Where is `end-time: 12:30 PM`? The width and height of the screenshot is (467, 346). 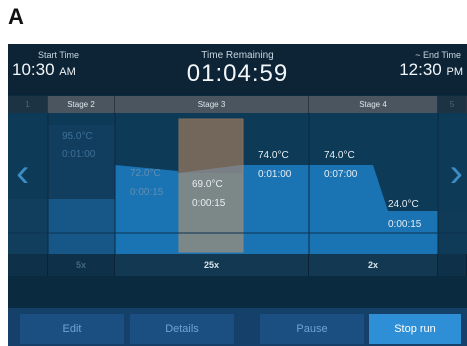
end-time: 12:30 PM is located at coordinates (431, 70).